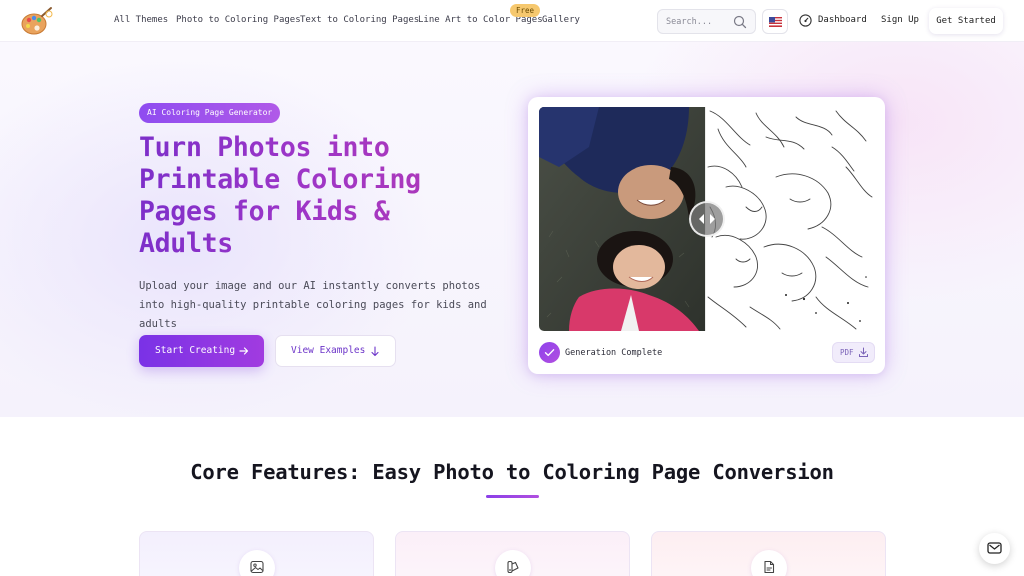 This screenshot has width=1024, height=576. What do you see at coordinates (549, 352) in the screenshot?
I see `check-icon` at bounding box center [549, 352].